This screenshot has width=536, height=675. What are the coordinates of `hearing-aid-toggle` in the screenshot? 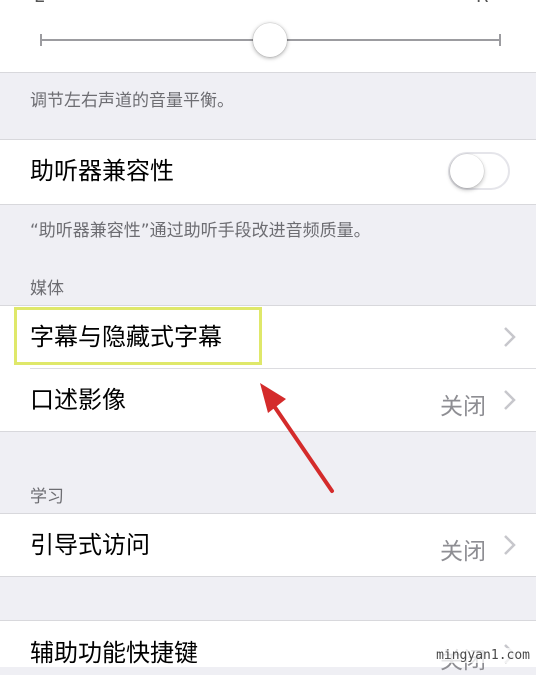 It's located at (479, 171).